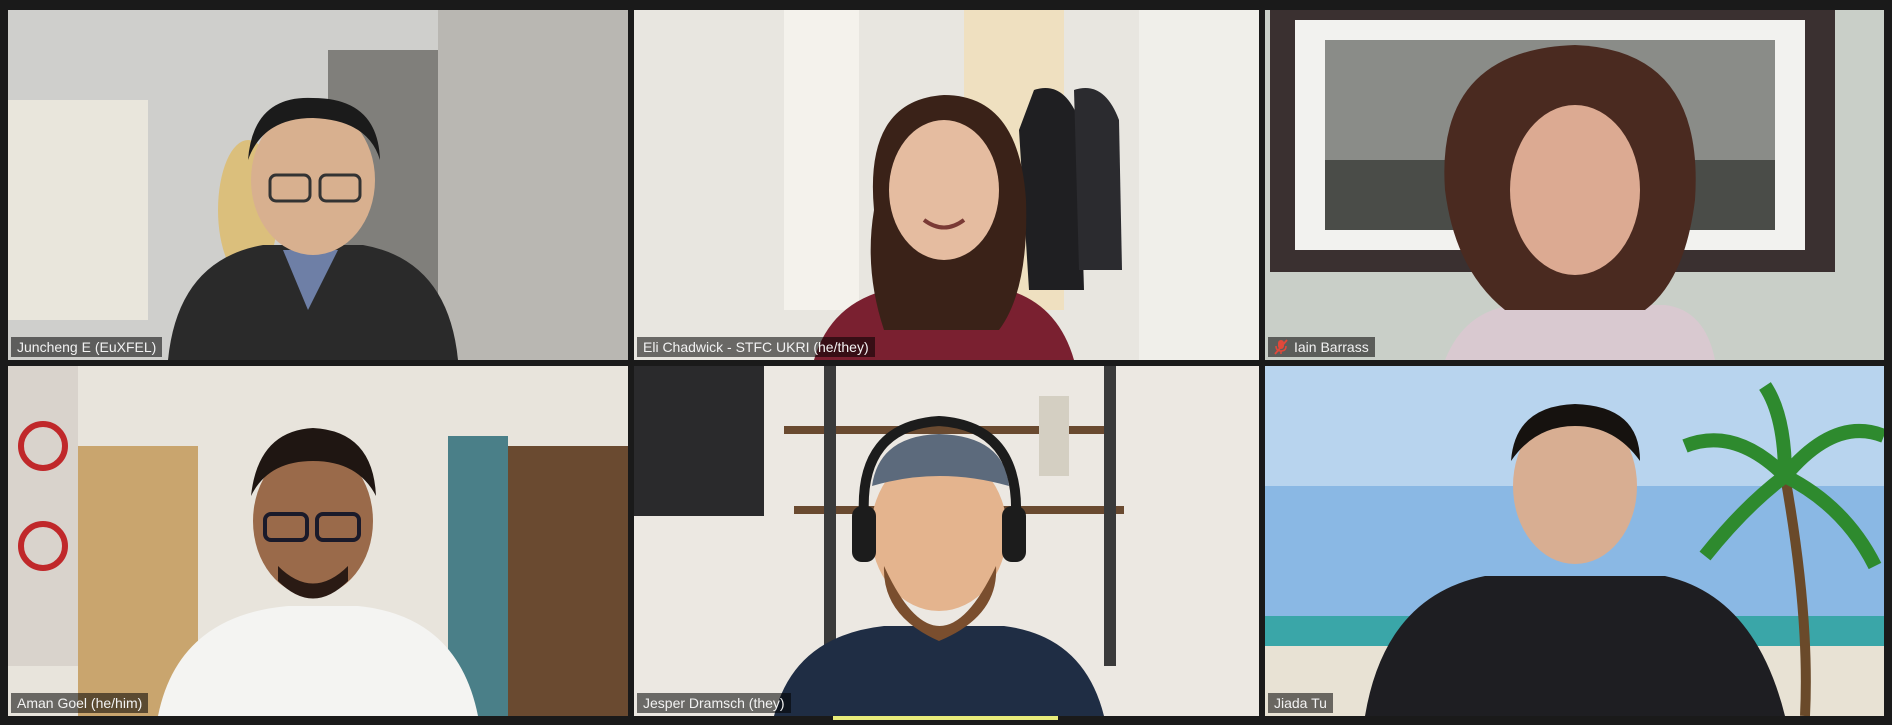 The width and height of the screenshot is (1892, 725). I want to click on microphone-muted-icon, so click(1281, 347).